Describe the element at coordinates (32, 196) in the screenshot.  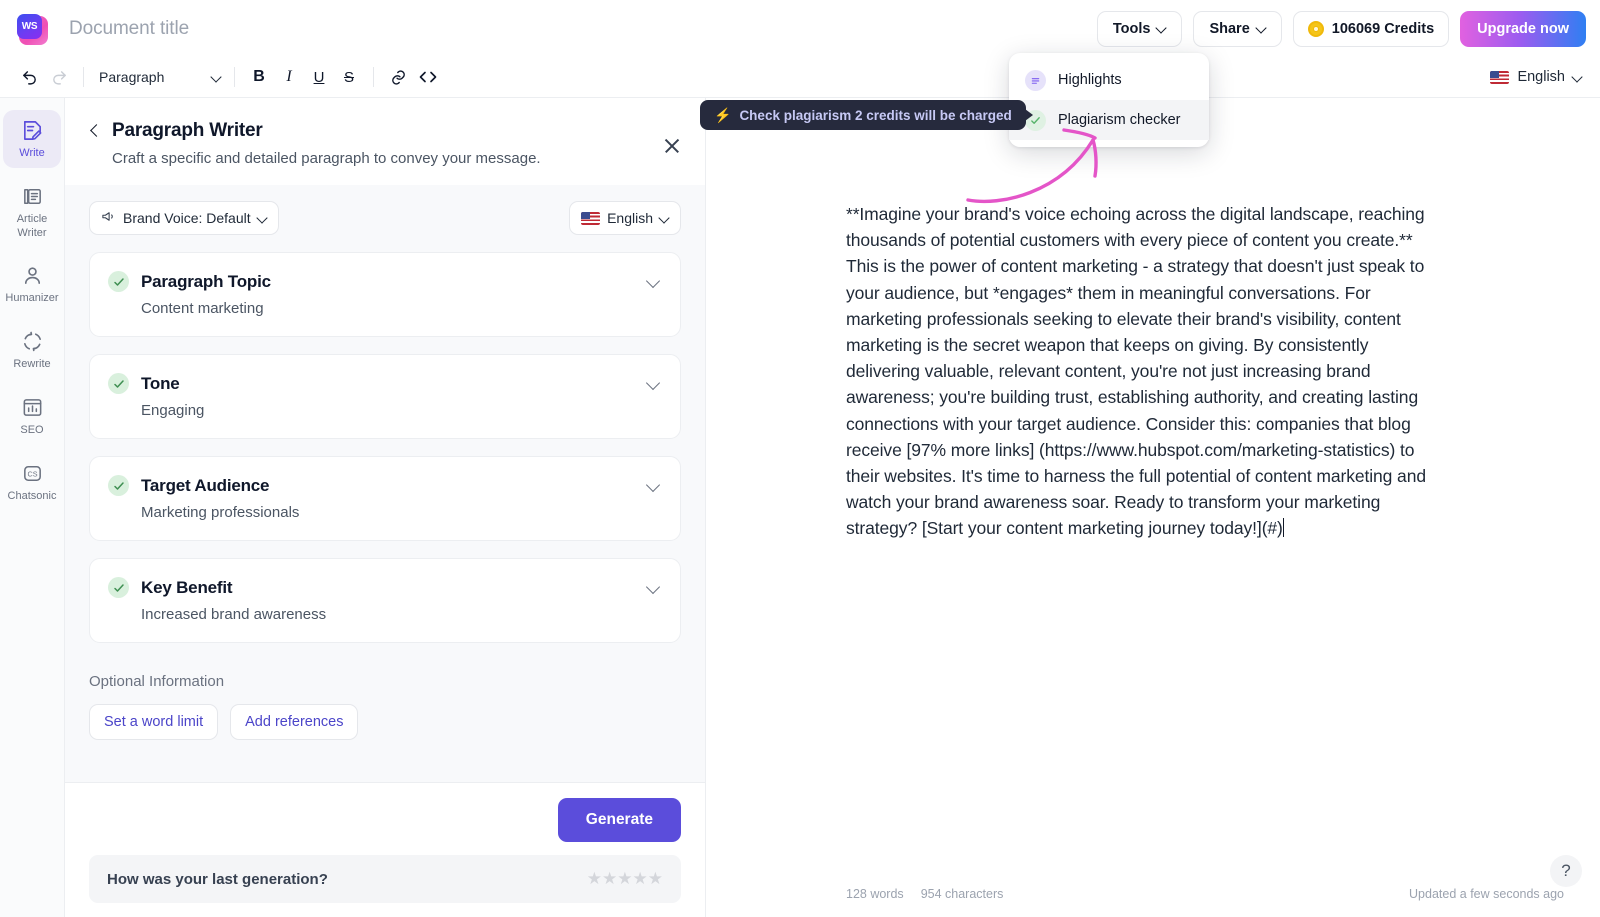
I see `article-writer-icon` at that location.